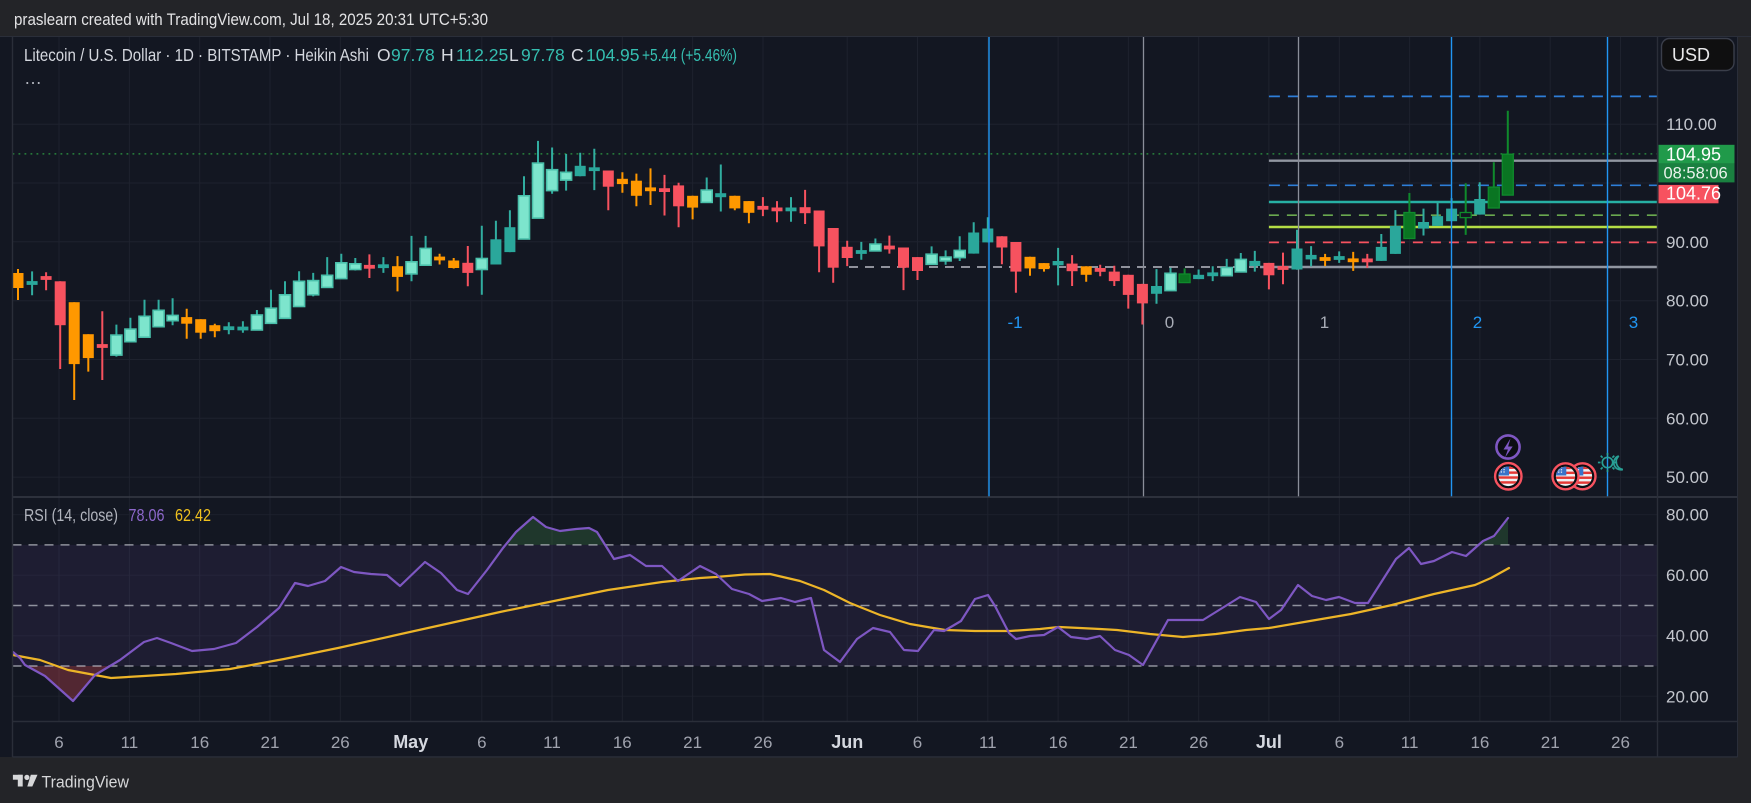  I want to click on svg-text: 50.00, so click(1687, 477).